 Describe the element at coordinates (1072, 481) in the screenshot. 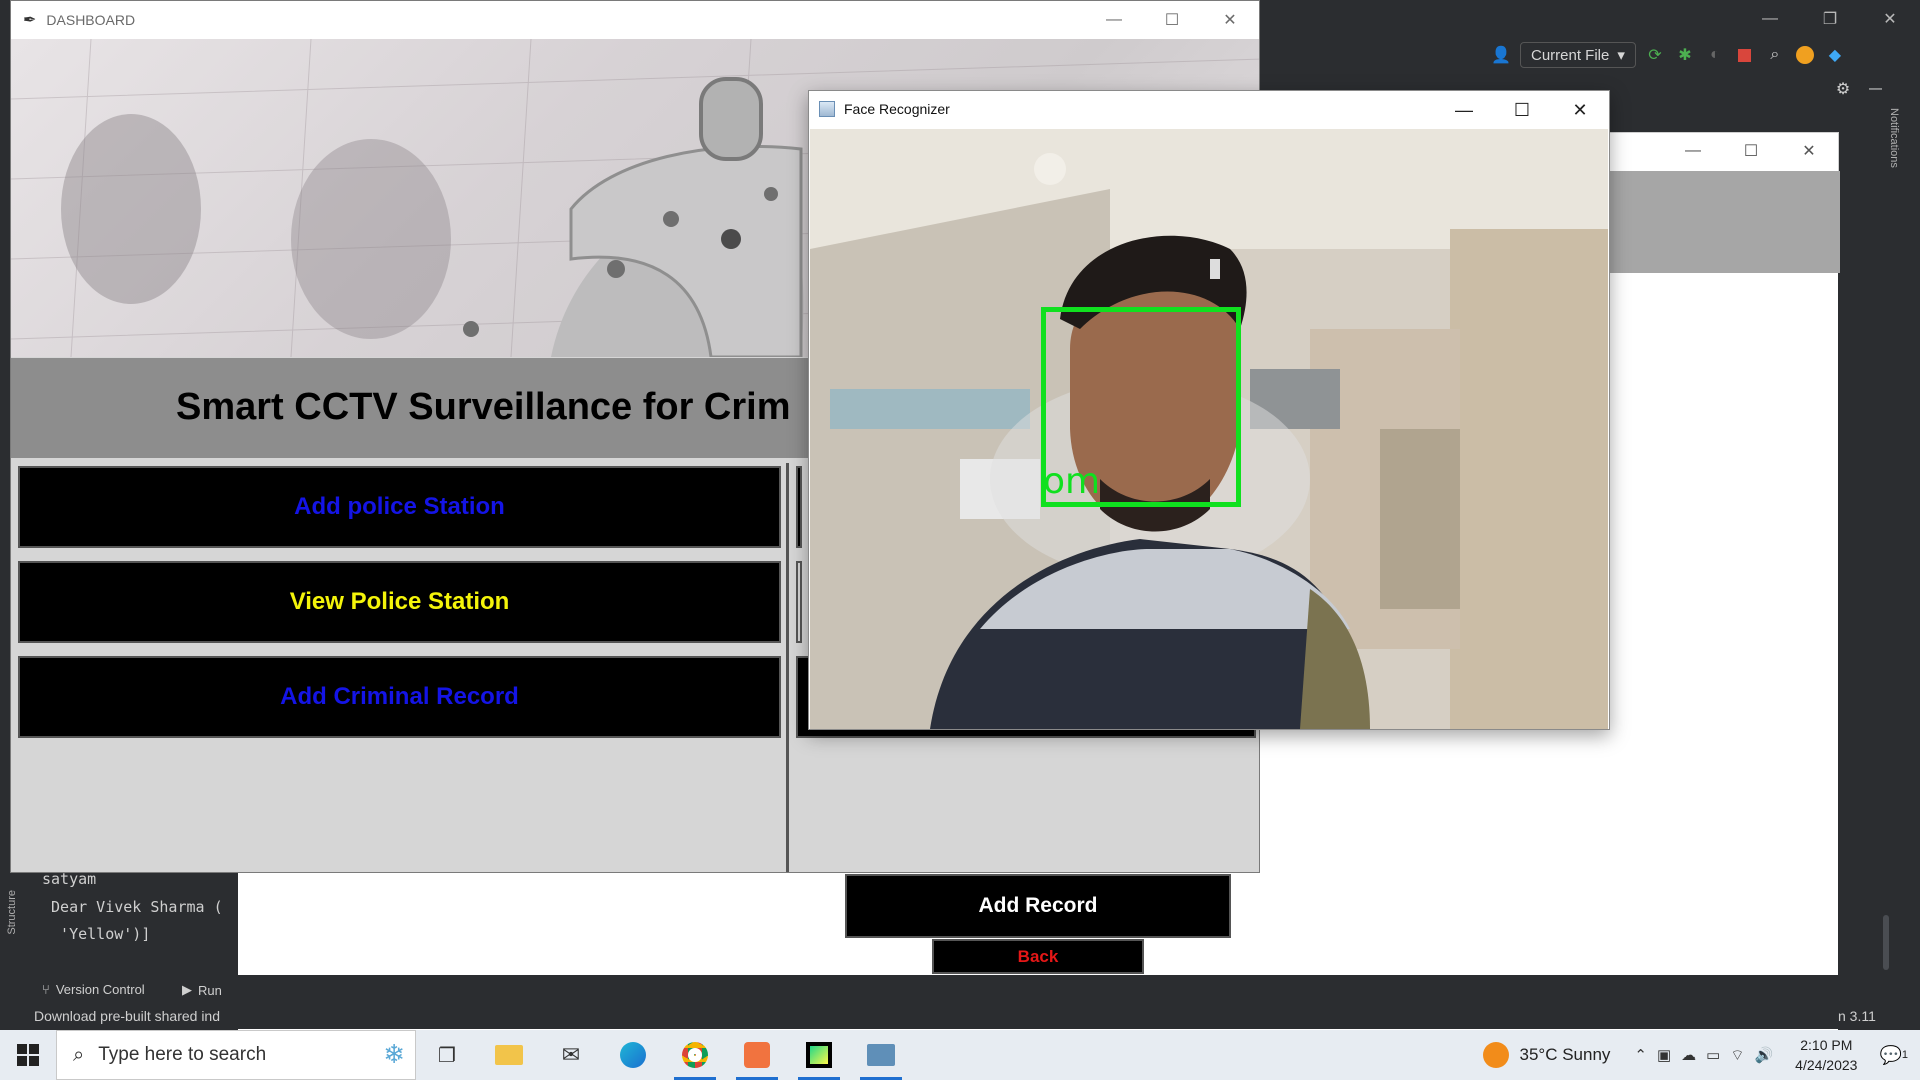

I see `face-label: om` at that location.